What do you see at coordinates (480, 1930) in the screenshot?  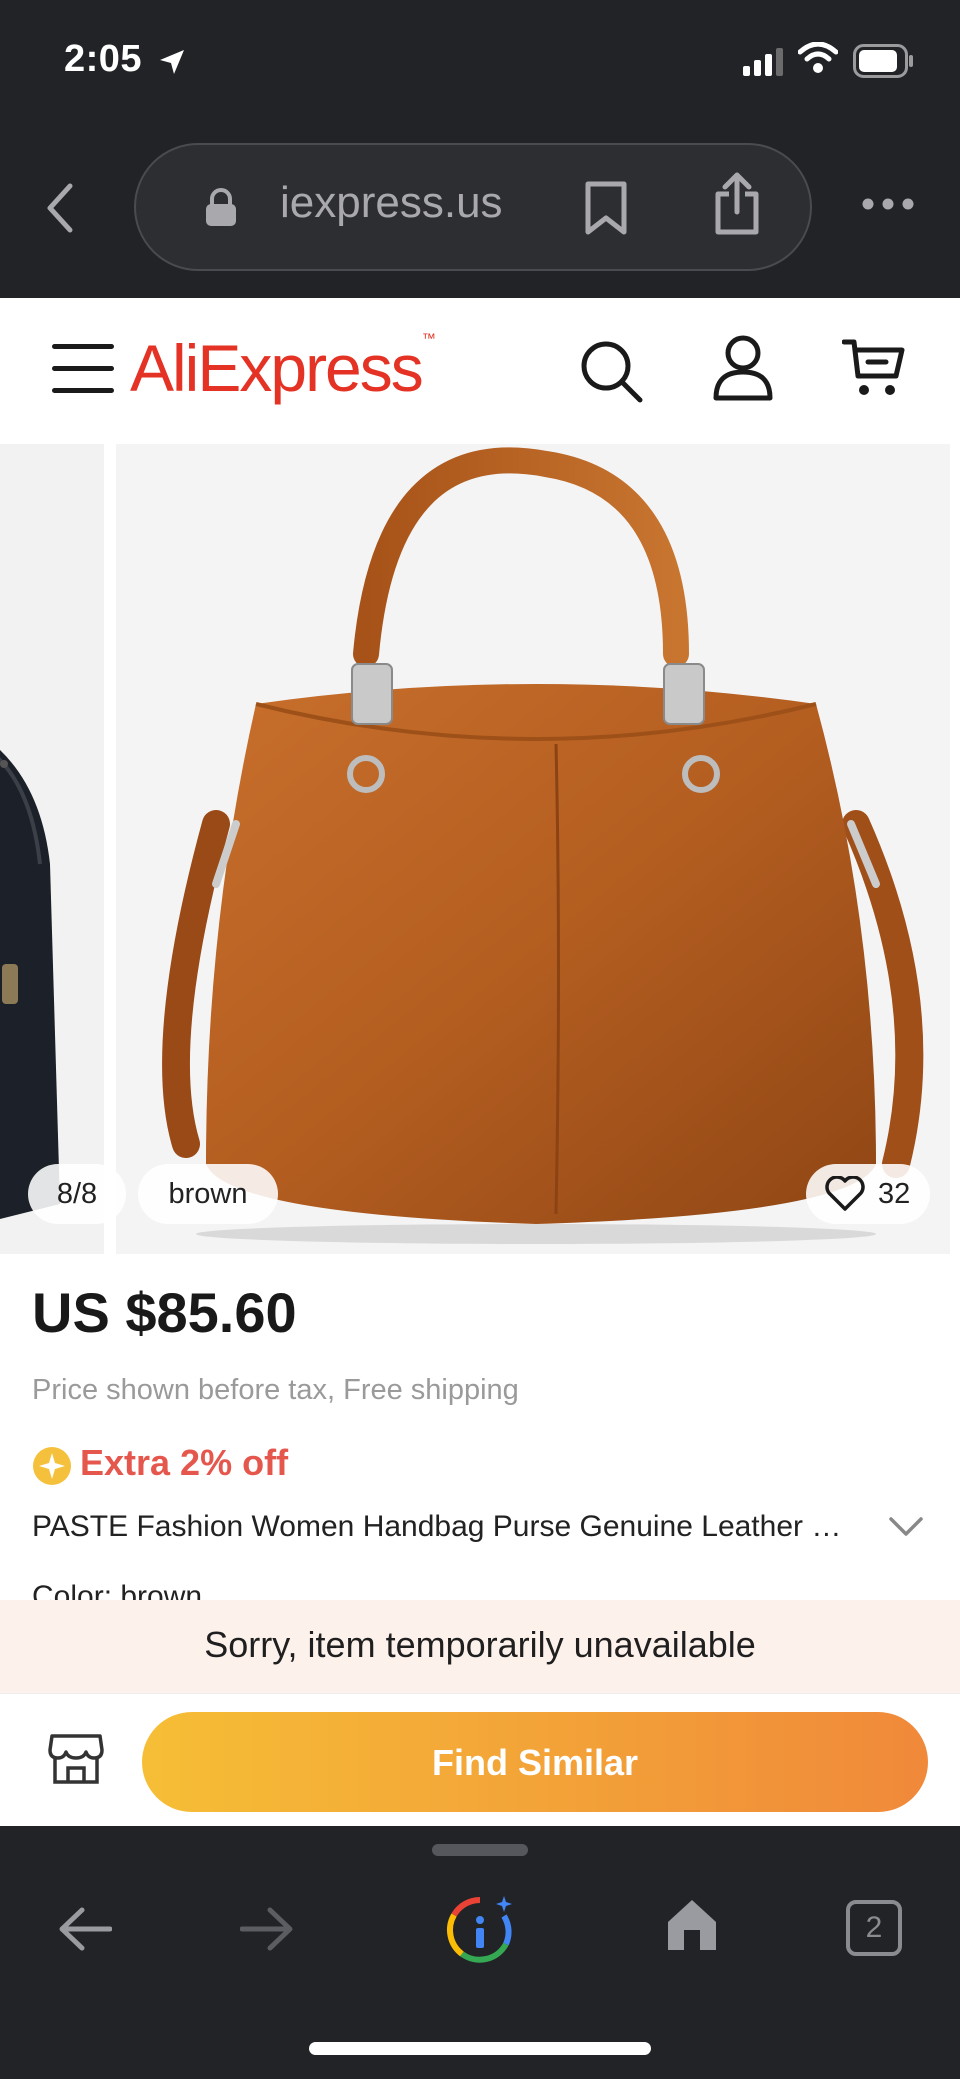 I see `google-lens-icon` at bounding box center [480, 1930].